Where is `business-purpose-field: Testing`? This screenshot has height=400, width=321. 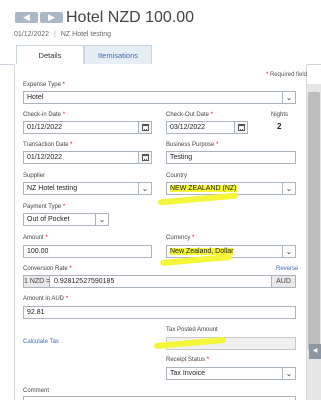
business-purpose-field: Testing is located at coordinates (231, 157).